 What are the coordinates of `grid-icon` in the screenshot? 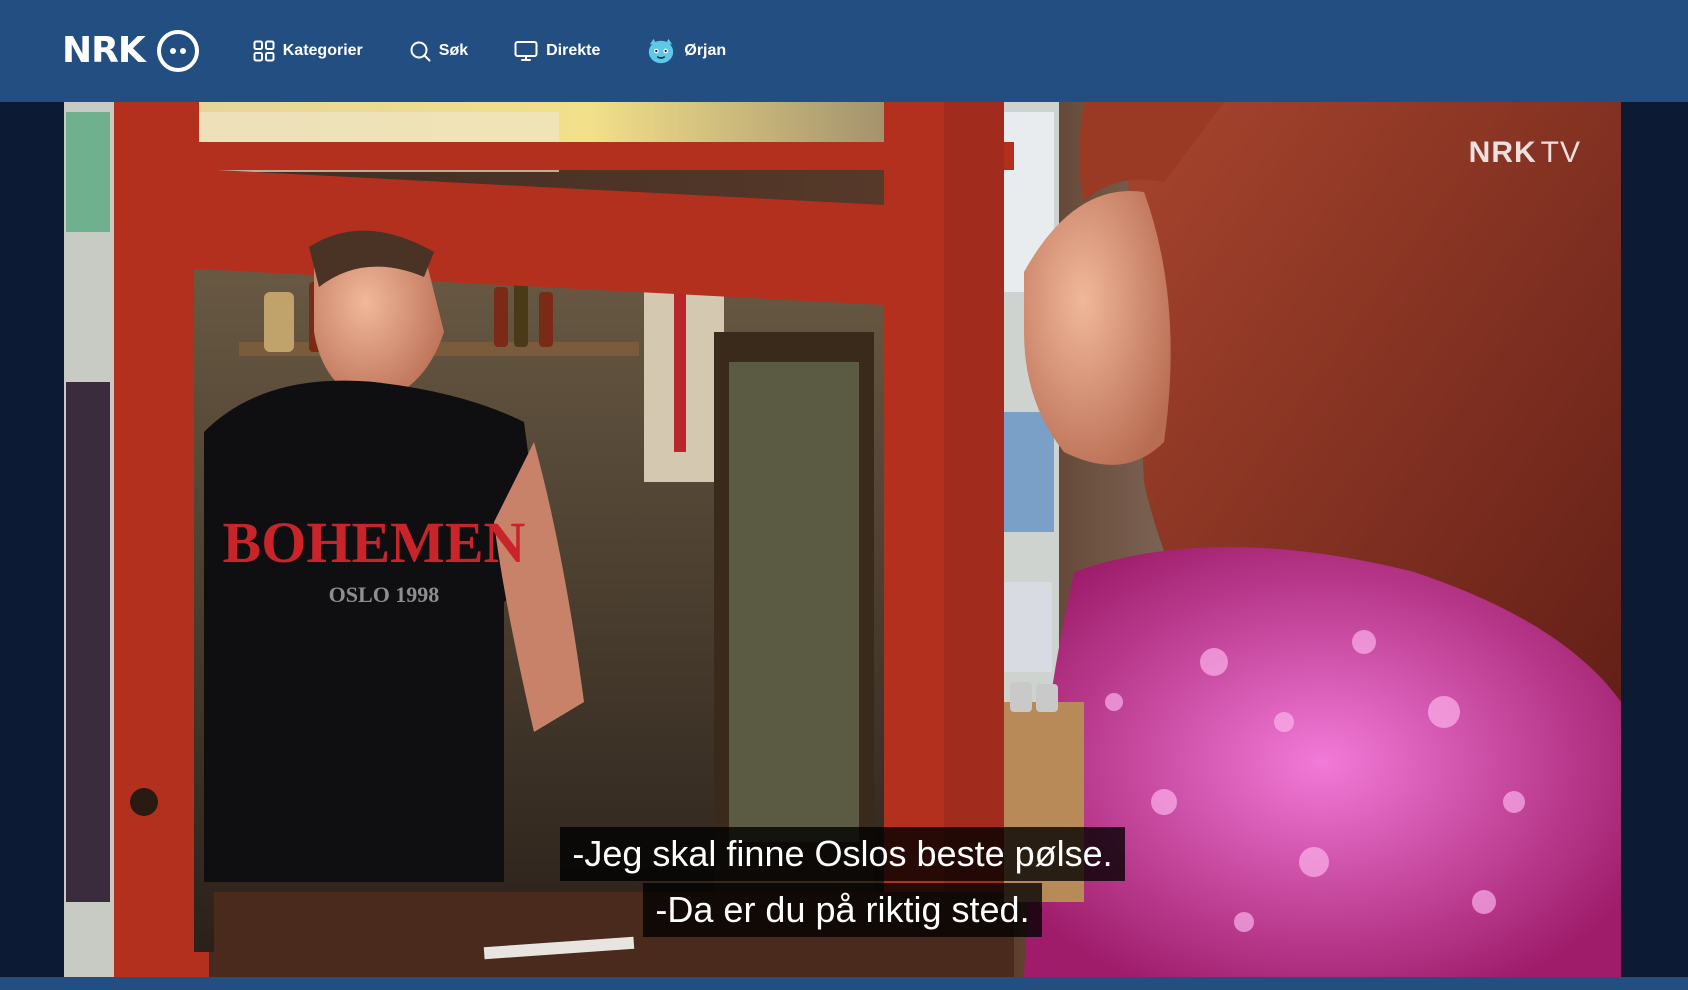 It's located at (264, 51).